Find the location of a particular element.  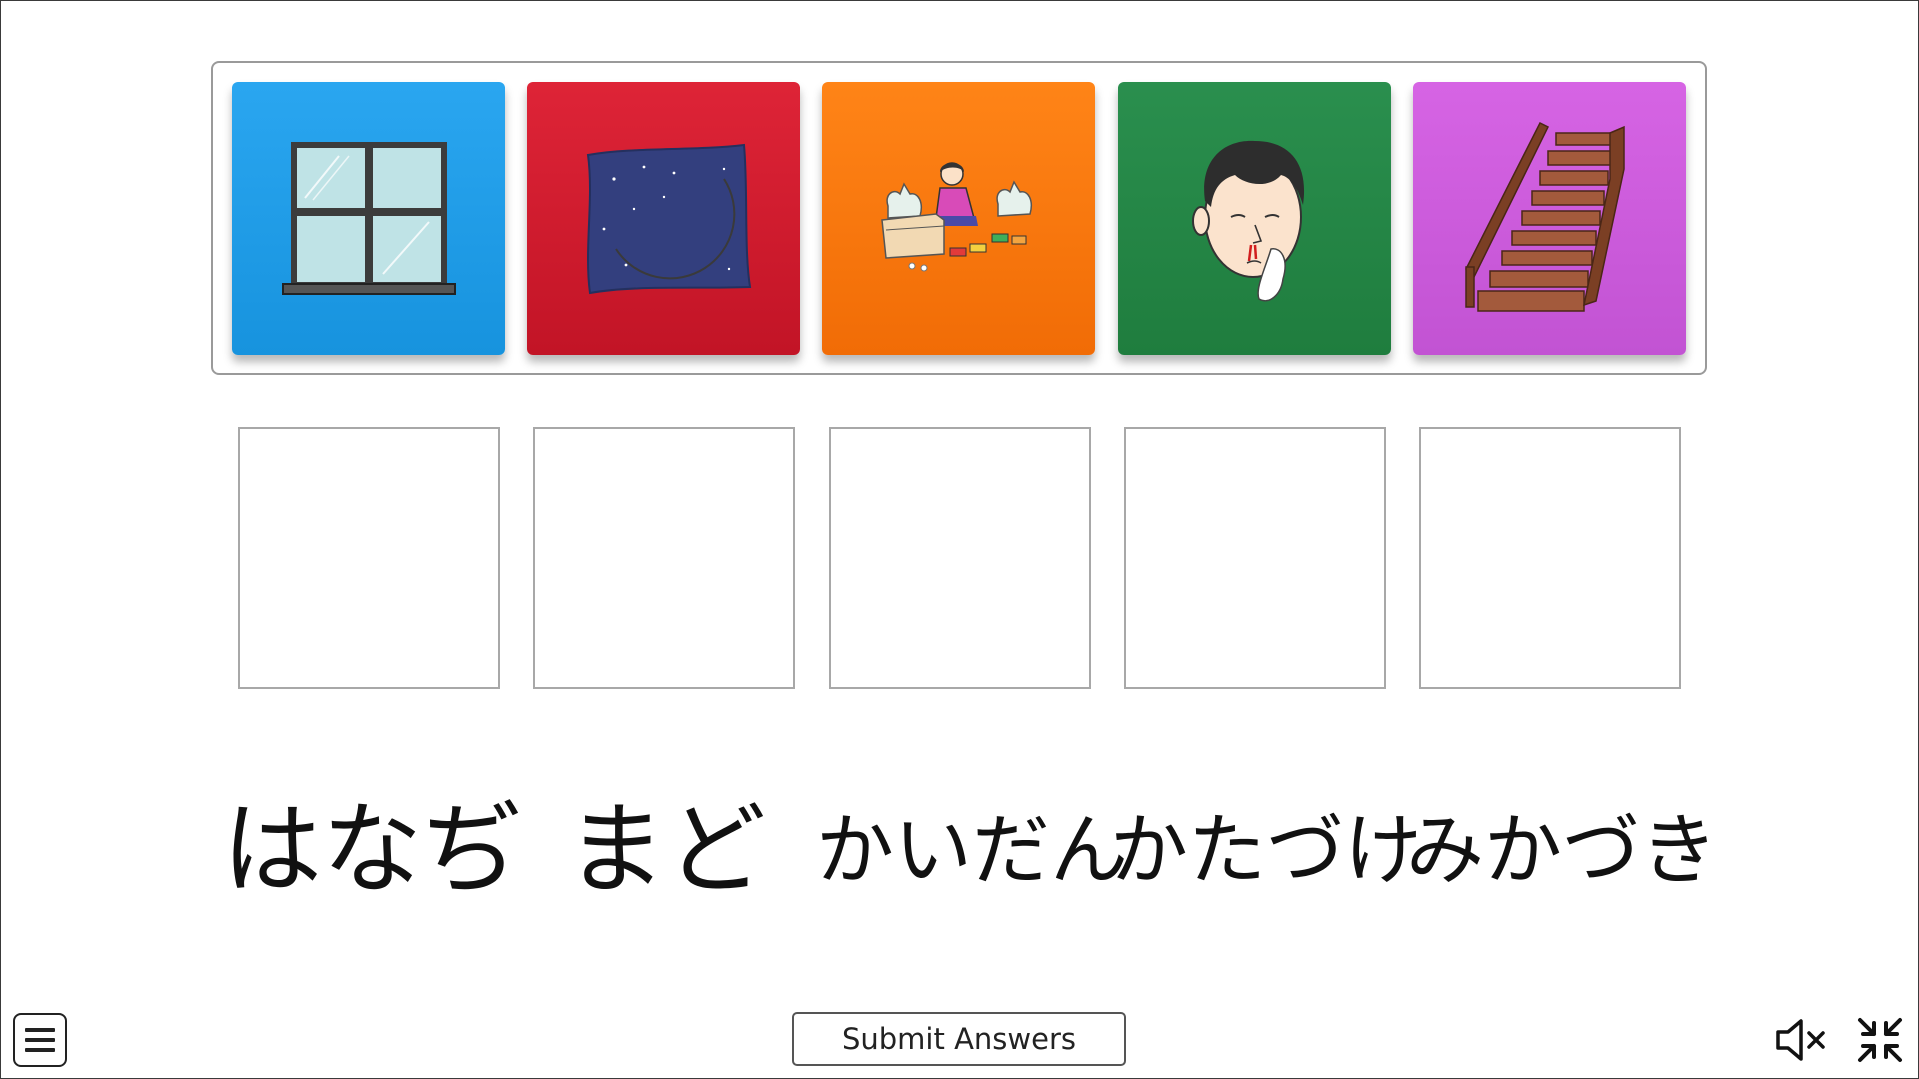

window-icon is located at coordinates (368, 218).